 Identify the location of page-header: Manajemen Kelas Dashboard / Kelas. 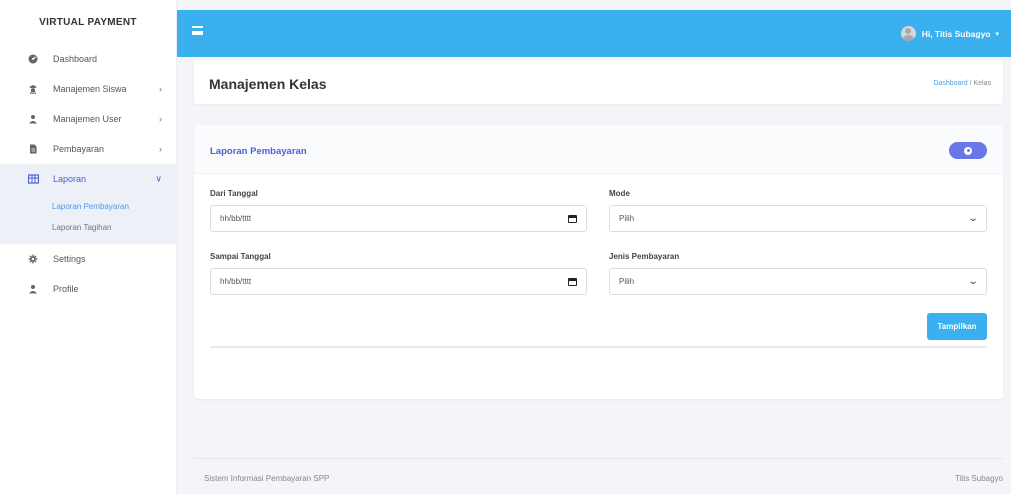
(598, 82).